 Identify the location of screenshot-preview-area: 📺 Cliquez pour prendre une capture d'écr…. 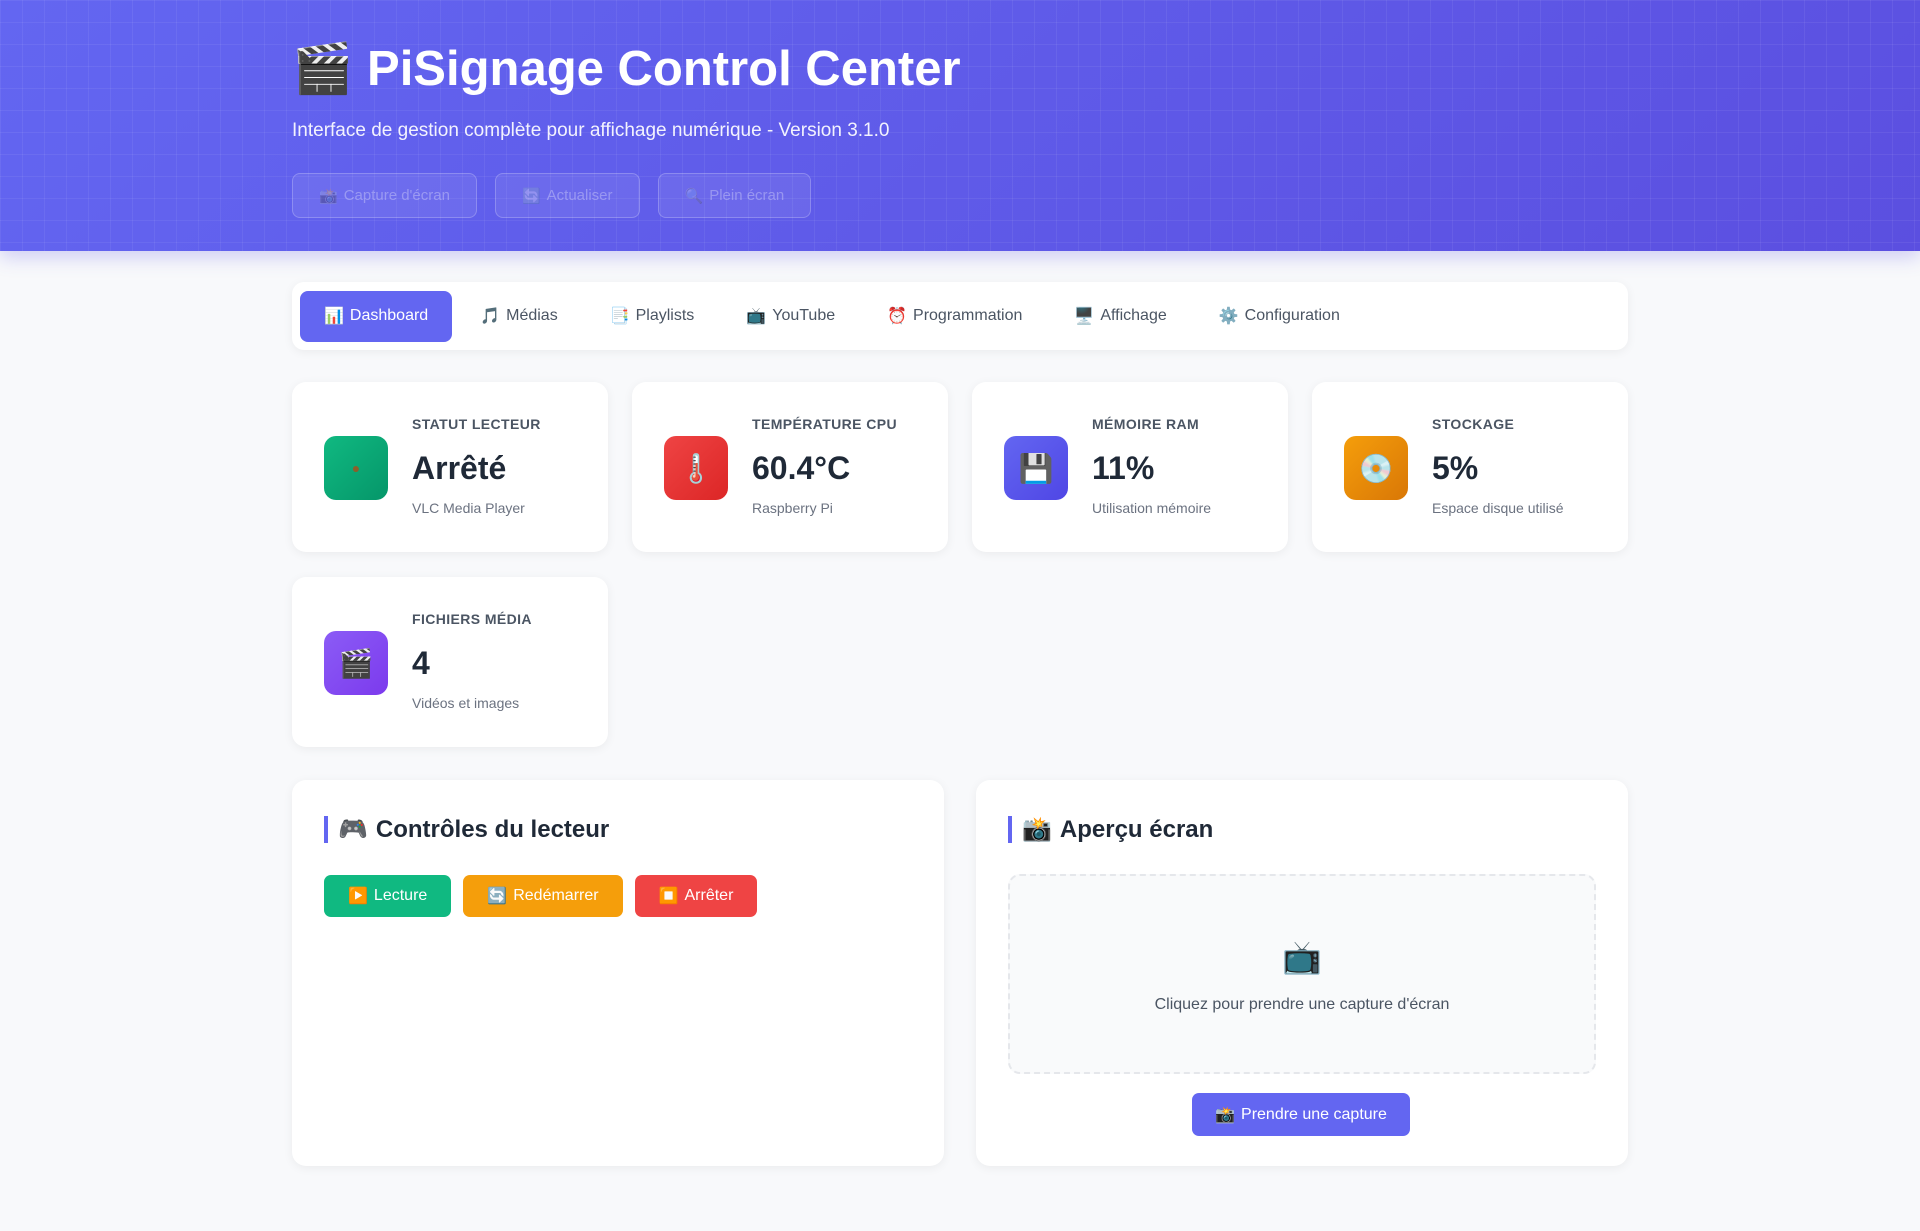
(1302, 974).